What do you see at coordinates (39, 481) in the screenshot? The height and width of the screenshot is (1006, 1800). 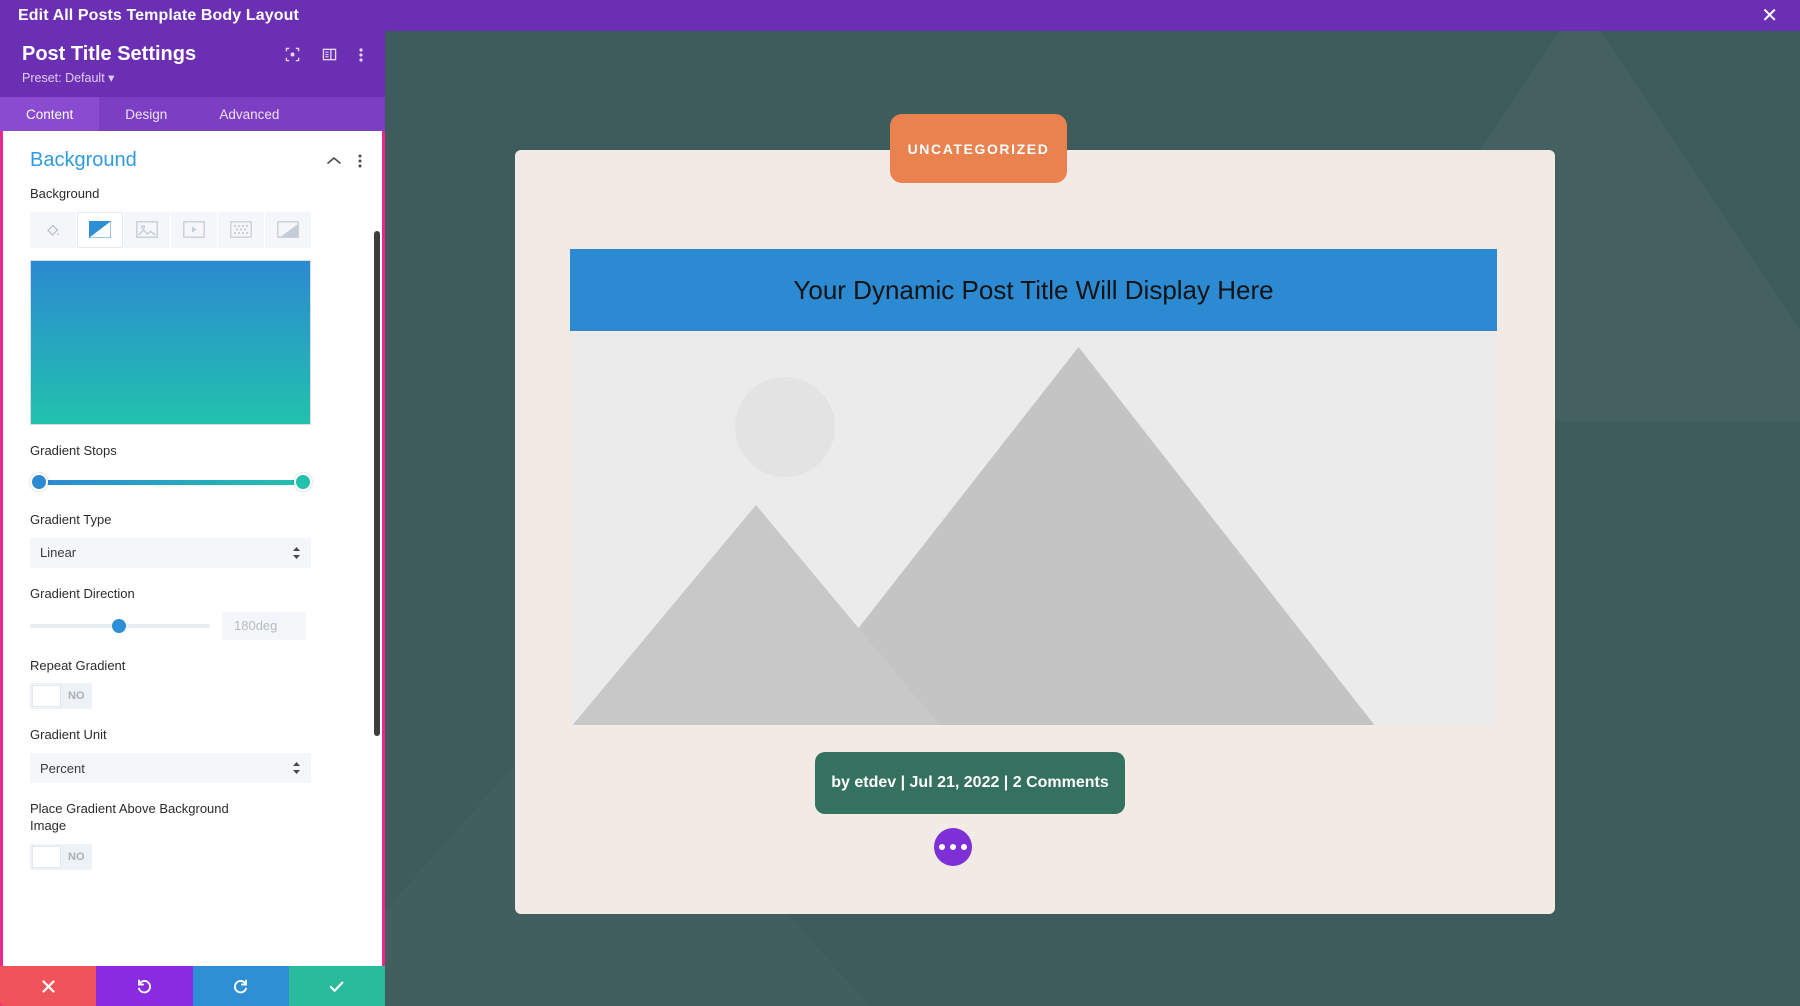 I see `gradient-stop-handle-start` at bounding box center [39, 481].